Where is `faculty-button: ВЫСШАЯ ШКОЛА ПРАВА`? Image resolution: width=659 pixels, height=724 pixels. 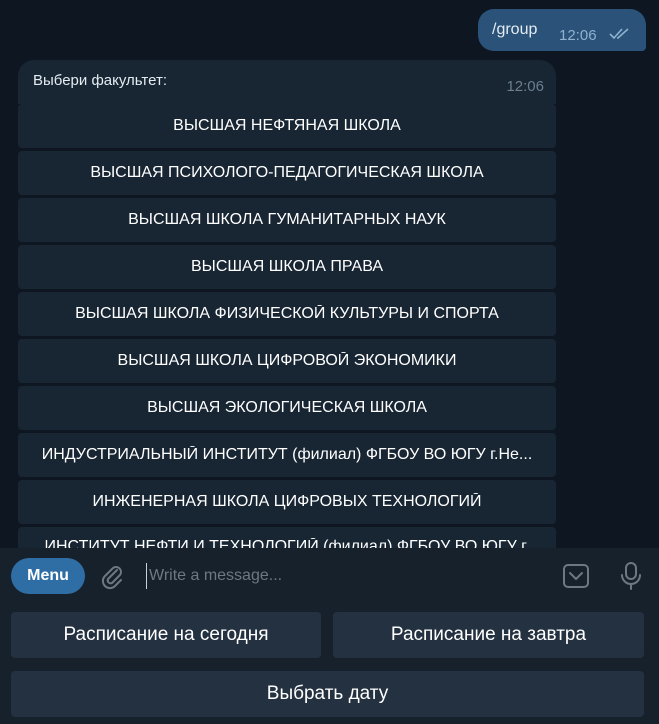 faculty-button: ВЫСШАЯ ШКОЛА ПРАВА is located at coordinates (287, 267).